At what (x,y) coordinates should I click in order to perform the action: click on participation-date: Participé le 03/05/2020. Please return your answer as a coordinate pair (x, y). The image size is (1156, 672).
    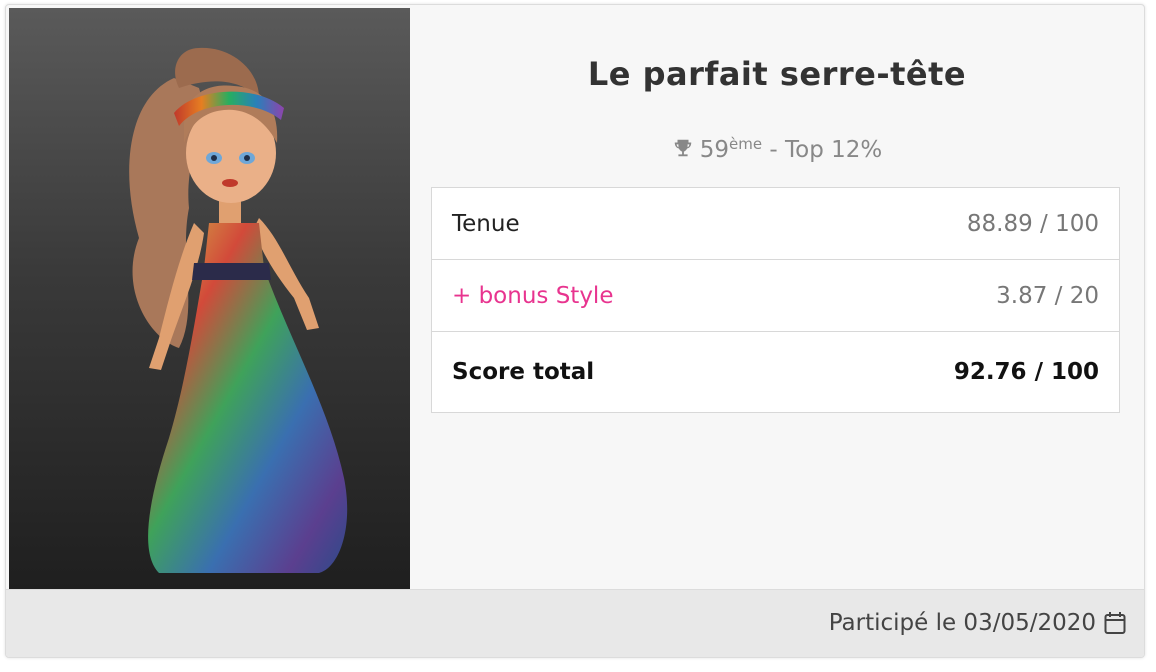
    Looking at the image, I should click on (977, 623).